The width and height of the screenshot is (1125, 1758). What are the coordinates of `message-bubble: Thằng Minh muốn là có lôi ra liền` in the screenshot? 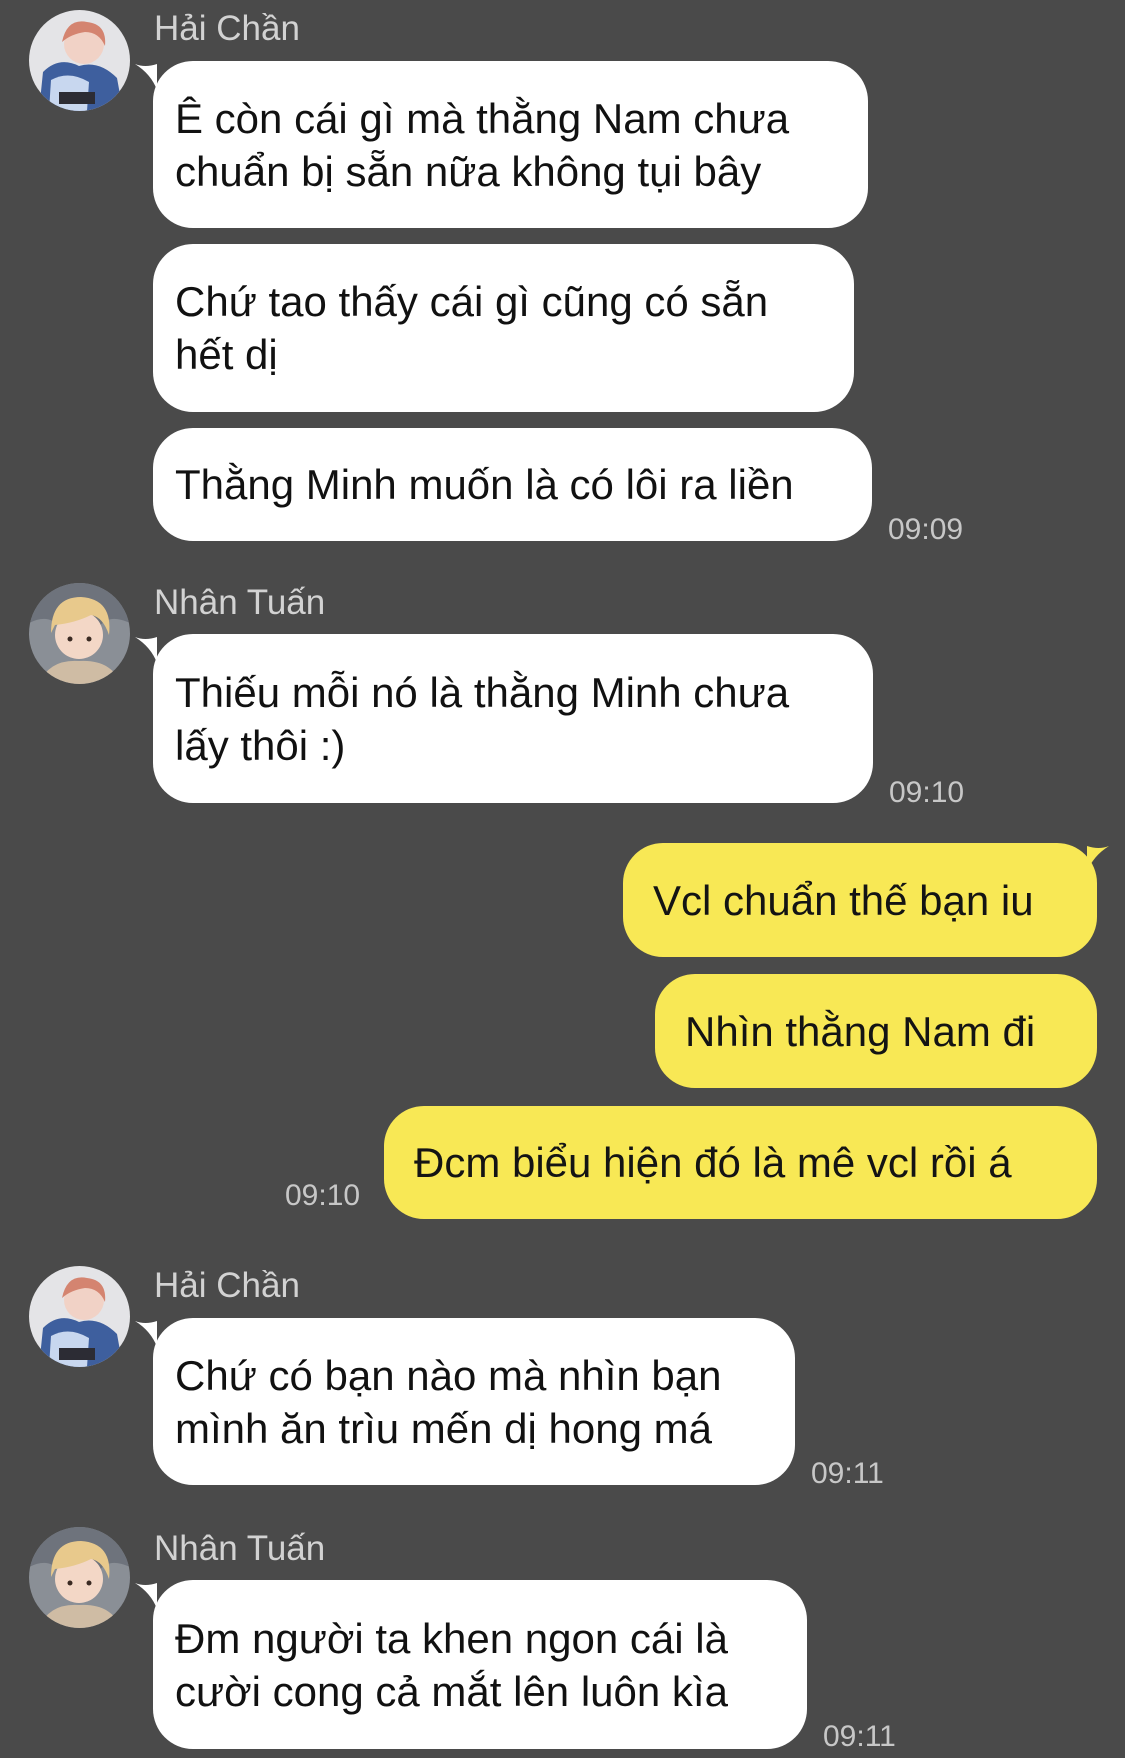 It's located at (512, 484).